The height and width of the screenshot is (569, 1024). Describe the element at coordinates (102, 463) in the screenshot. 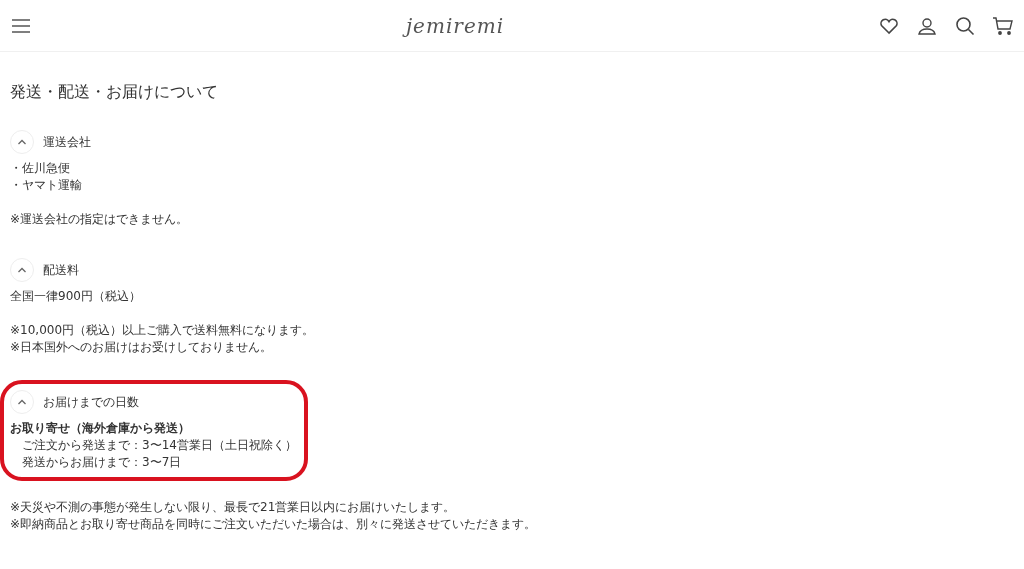

I see `text-line: 発送からお届けまで：3〜7日` at that location.